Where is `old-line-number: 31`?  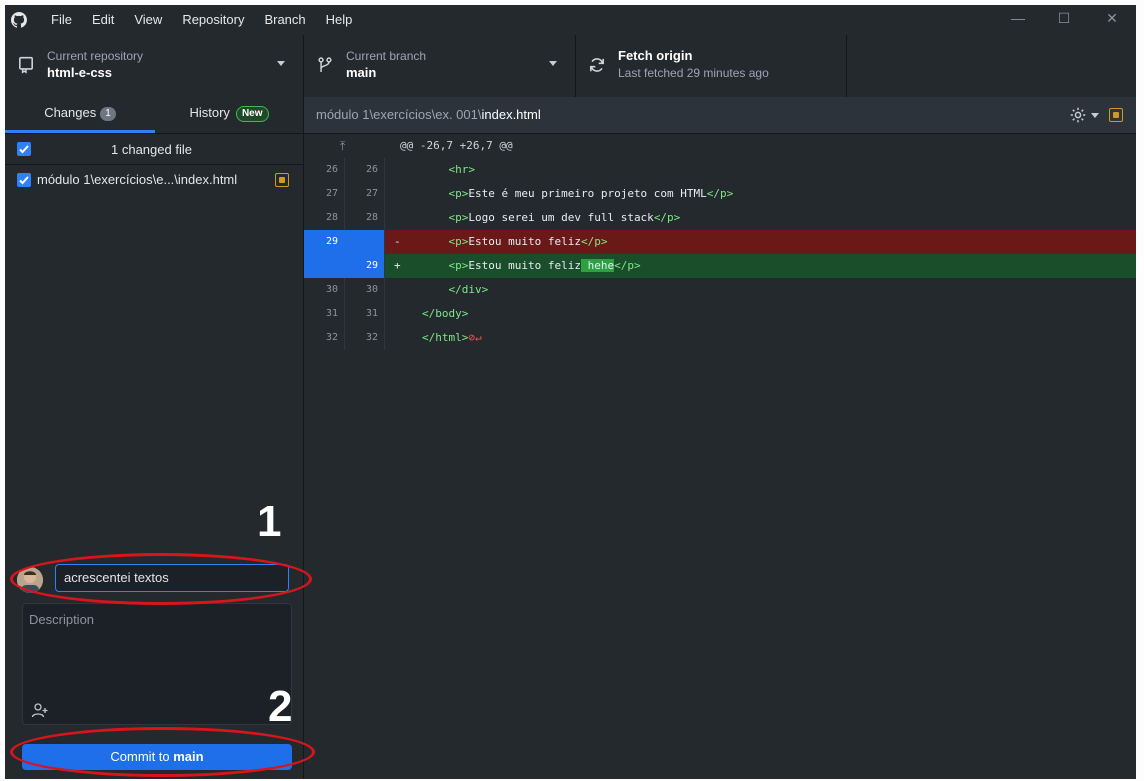 old-line-number: 31 is located at coordinates (324, 314).